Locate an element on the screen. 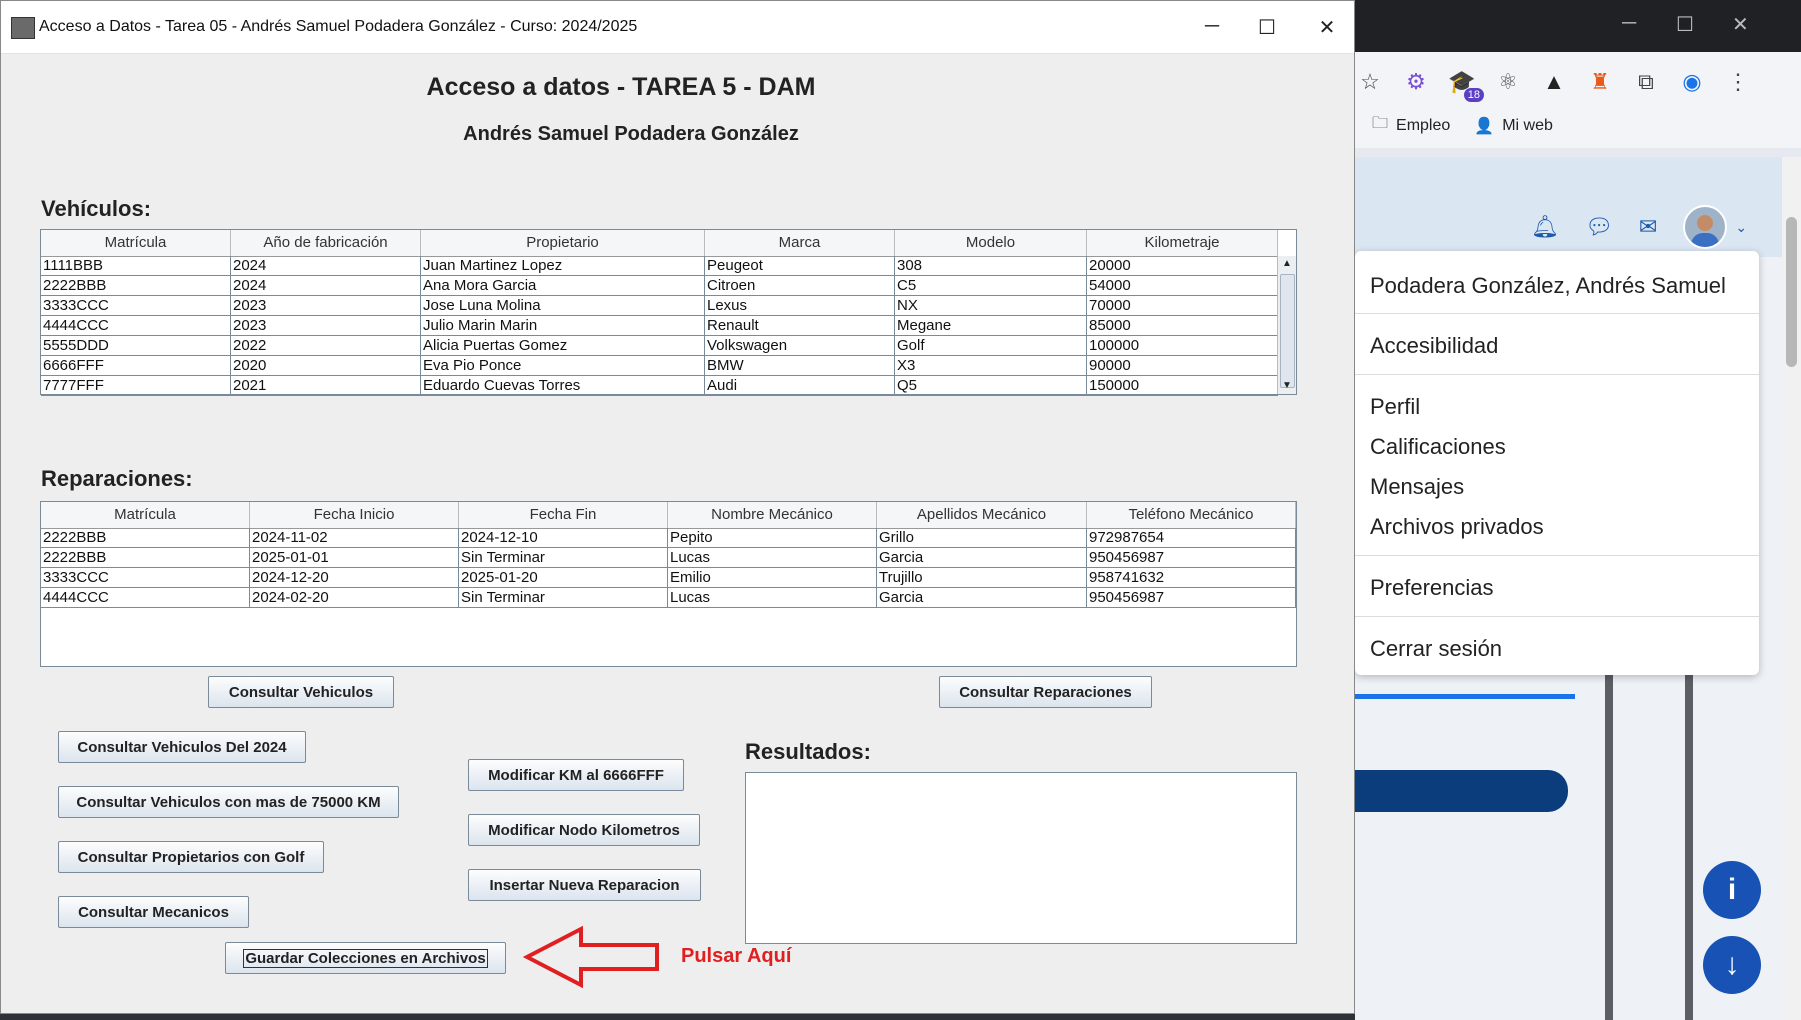 This screenshot has width=1801, height=1020. puzzle-extensions-icon: ⧉ is located at coordinates (1646, 82).